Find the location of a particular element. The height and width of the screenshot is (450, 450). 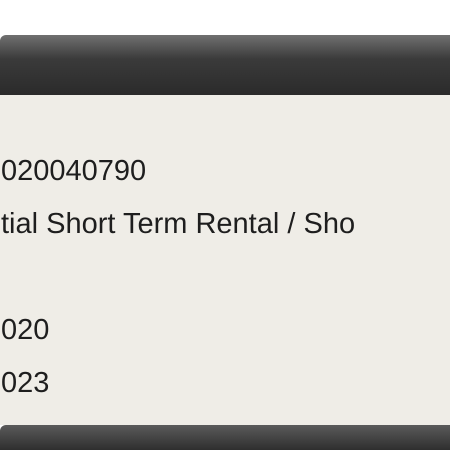

detail-text: 020040790 is located at coordinates (73, 171).